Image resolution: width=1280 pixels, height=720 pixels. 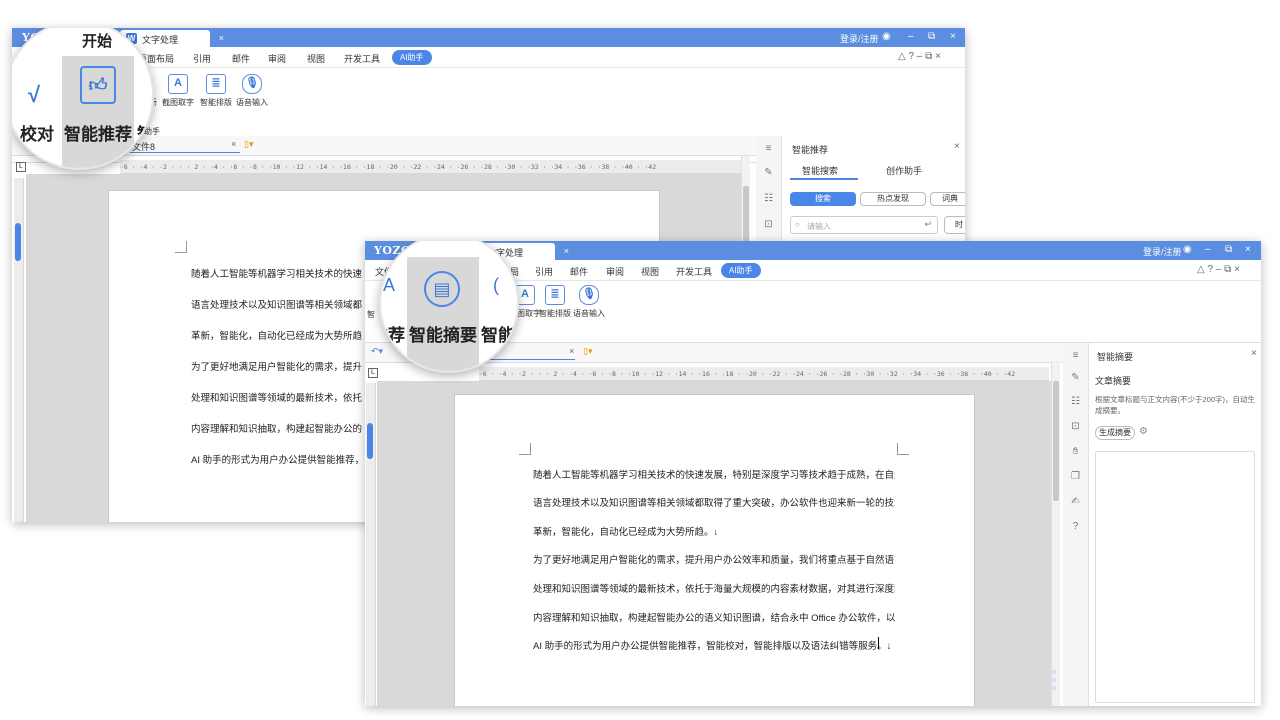 What do you see at coordinates (1075, 501) in the screenshot?
I see `edit-icon: ✍︎` at bounding box center [1075, 501].